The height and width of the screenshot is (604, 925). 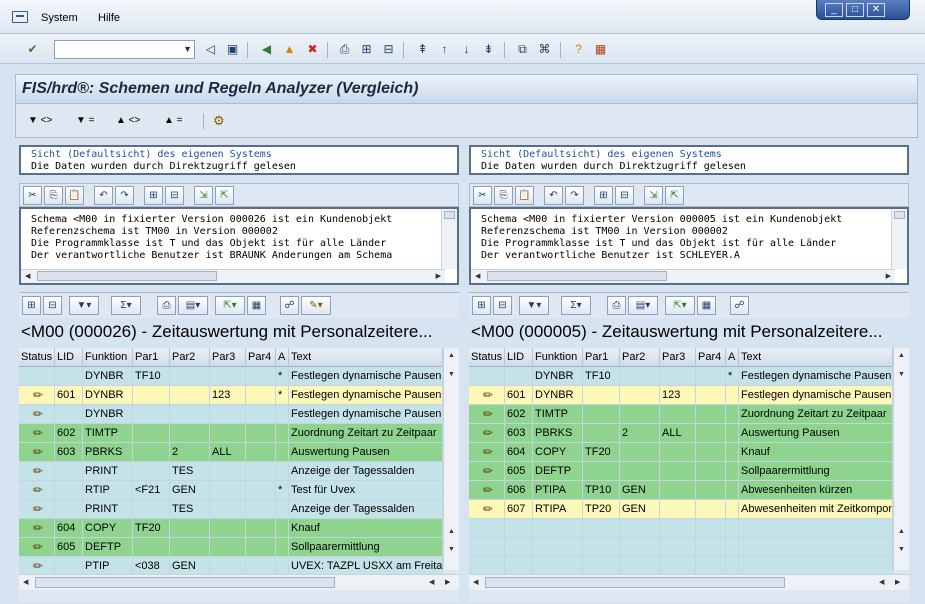 What do you see at coordinates (40, 120) in the screenshot?
I see `next-difference-button: ▼ <>` at bounding box center [40, 120].